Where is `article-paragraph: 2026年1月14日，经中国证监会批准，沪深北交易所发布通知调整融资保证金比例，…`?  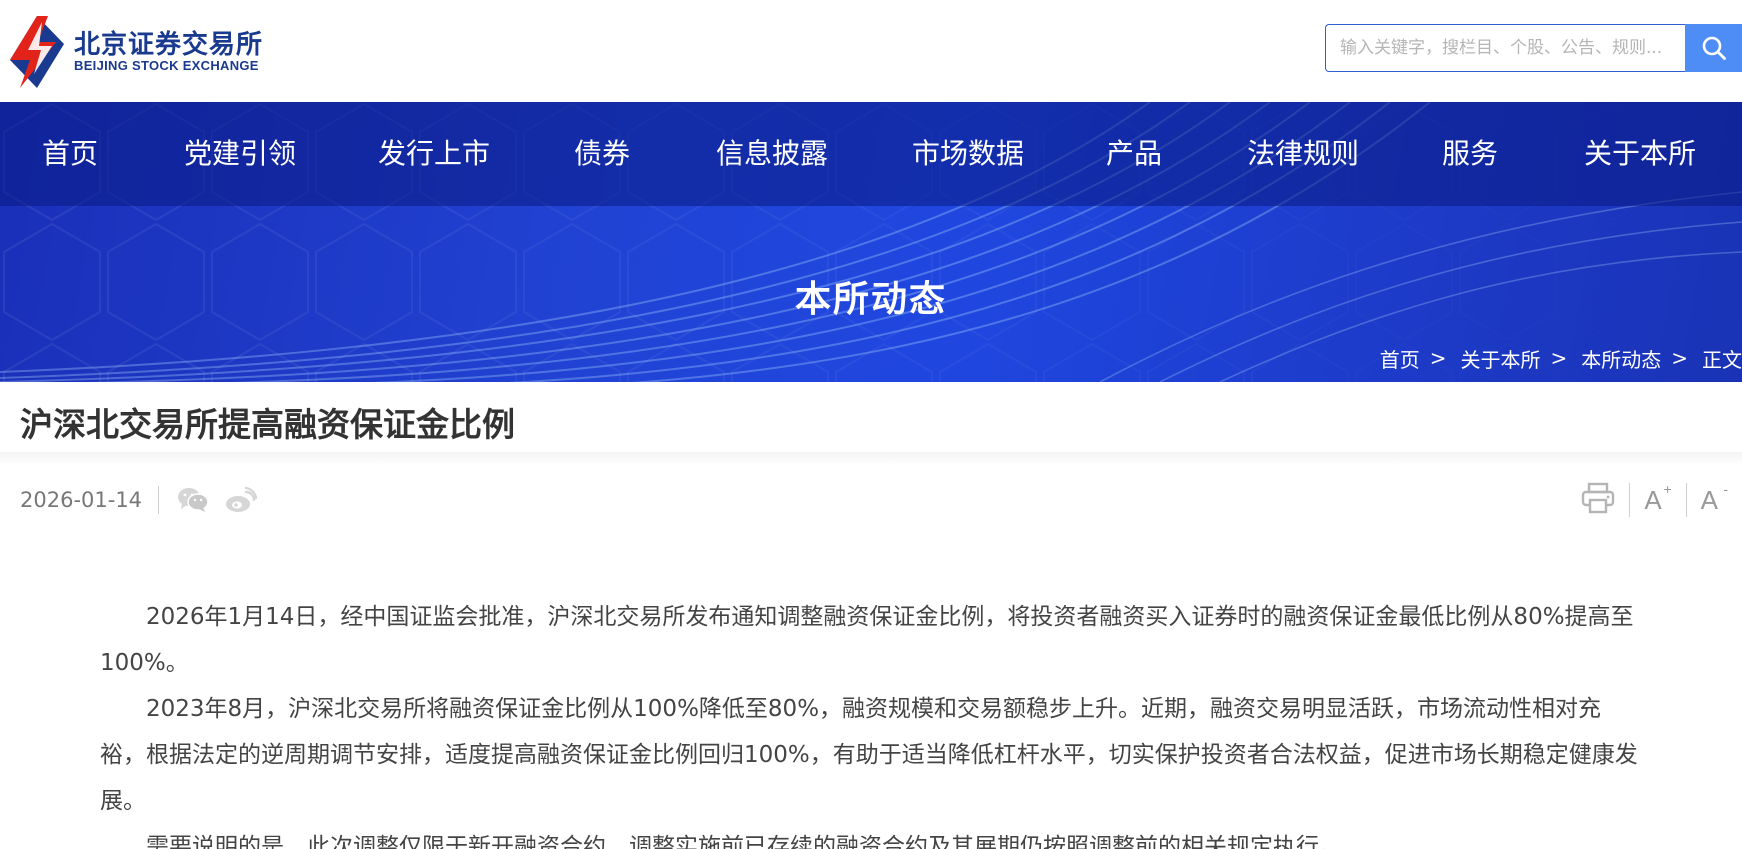
article-paragraph: 2026年1月14日，经中国证监会批准，沪深北交易所发布通知调整融资保证金比例，… is located at coordinates (867, 640).